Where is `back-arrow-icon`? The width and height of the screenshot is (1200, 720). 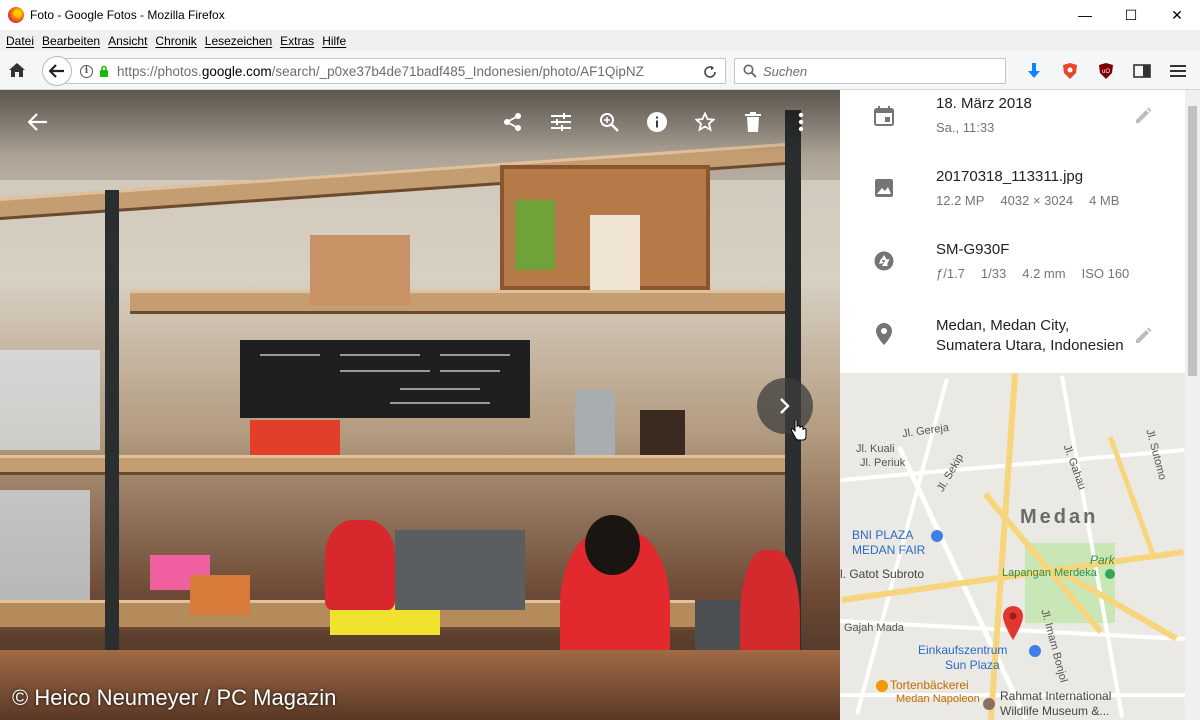 back-arrow-icon is located at coordinates (56, 71).